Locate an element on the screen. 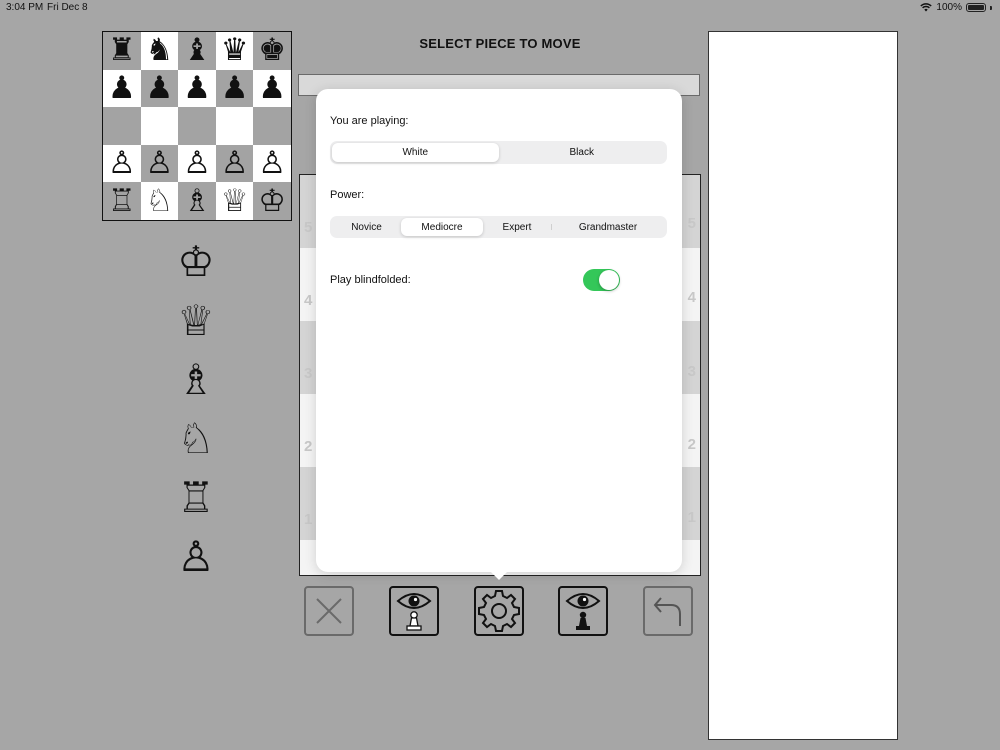 Image resolution: width=1000 pixels, height=750 pixels. undo-button is located at coordinates (668, 611).